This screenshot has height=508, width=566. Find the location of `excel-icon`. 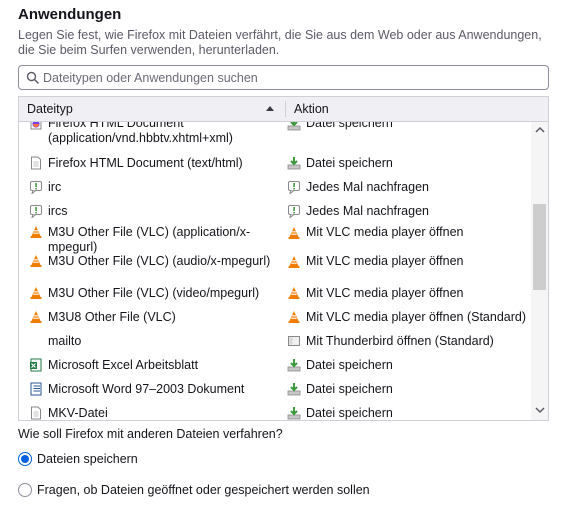

excel-icon is located at coordinates (36, 365).